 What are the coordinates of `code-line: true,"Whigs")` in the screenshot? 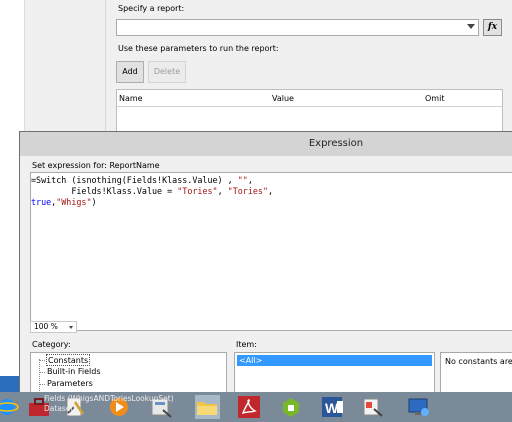 It's located at (64, 202).